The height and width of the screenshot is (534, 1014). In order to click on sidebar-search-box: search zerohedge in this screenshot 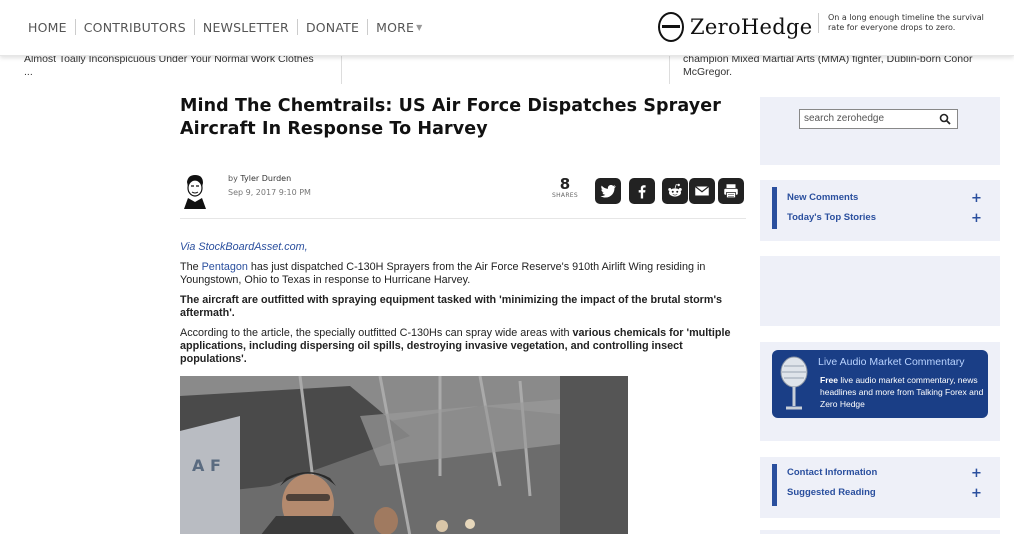, I will do `click(880, 131)`.